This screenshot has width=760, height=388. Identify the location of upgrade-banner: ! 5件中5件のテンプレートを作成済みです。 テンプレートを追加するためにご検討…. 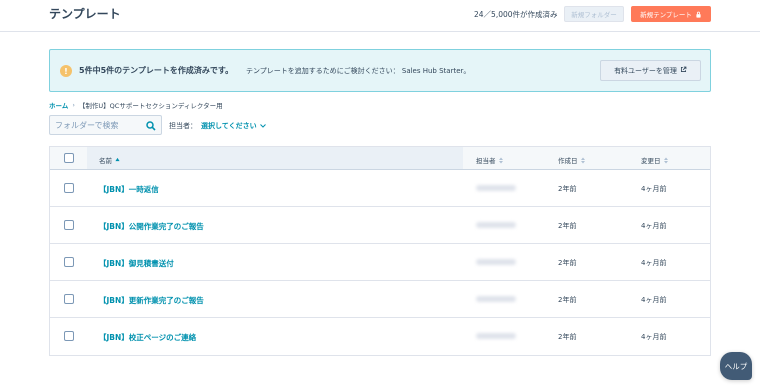
(380, 70).